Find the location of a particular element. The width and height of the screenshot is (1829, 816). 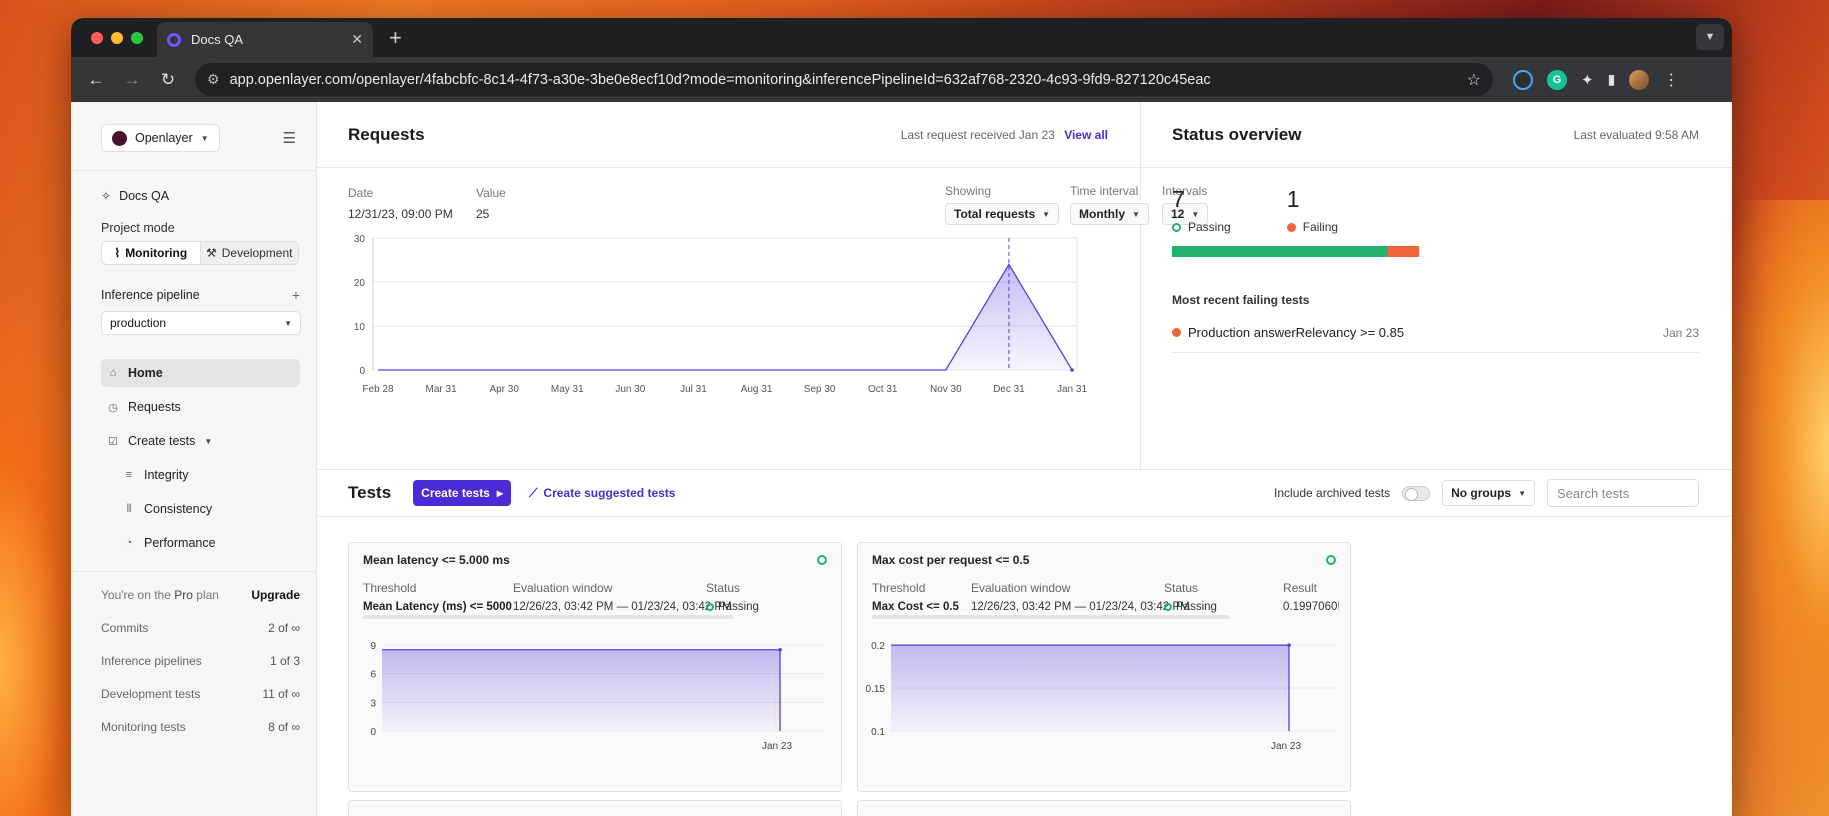

sidebar-item-label: Home is located at coordinates (145, 373).